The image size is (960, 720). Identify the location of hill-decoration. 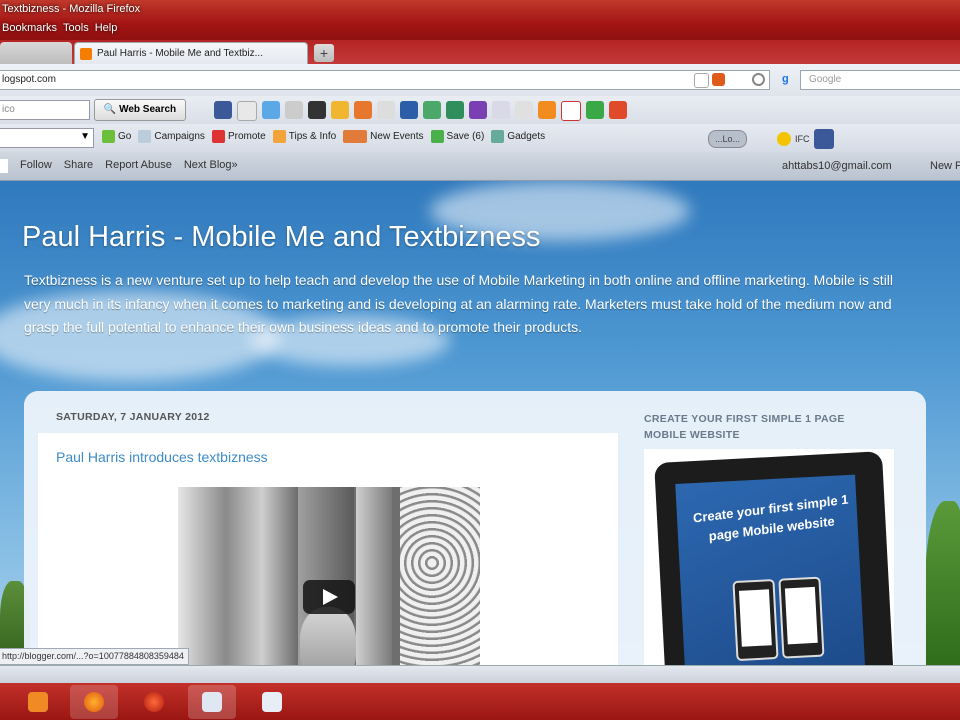
(942, 583).